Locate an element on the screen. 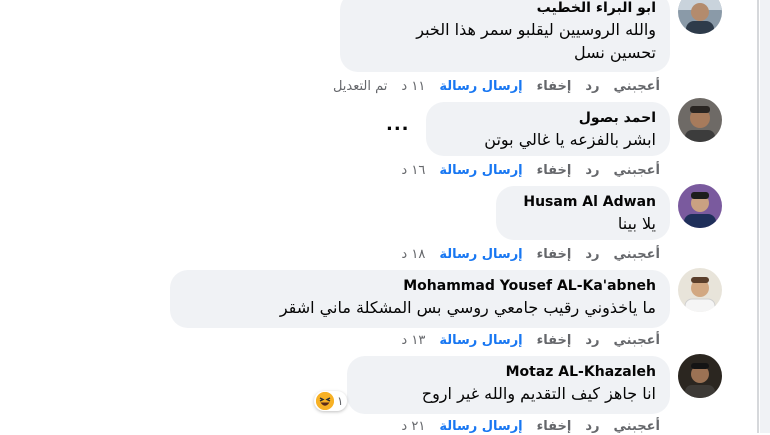 The height and width of the screenshot is (435, 770). comment-author: Mohammad Yousef AL-Ka'abneh is located at coordinates (420, 286).